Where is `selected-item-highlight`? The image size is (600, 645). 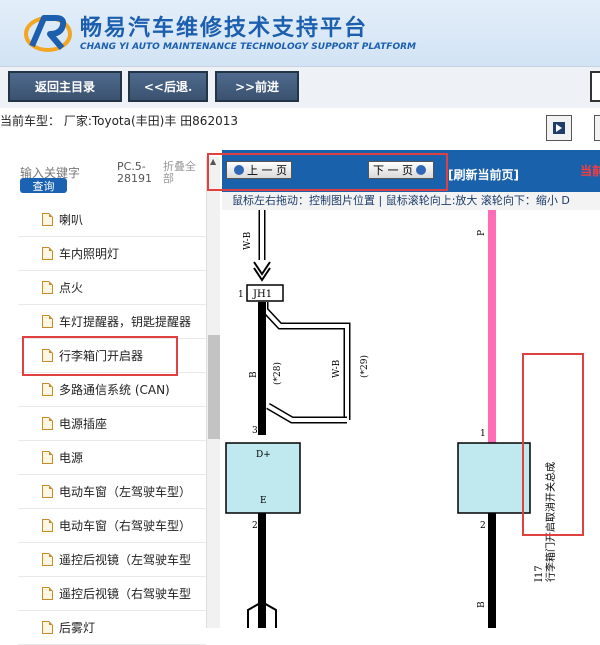
selected-item-highlight is located at coordinates (100, 356).